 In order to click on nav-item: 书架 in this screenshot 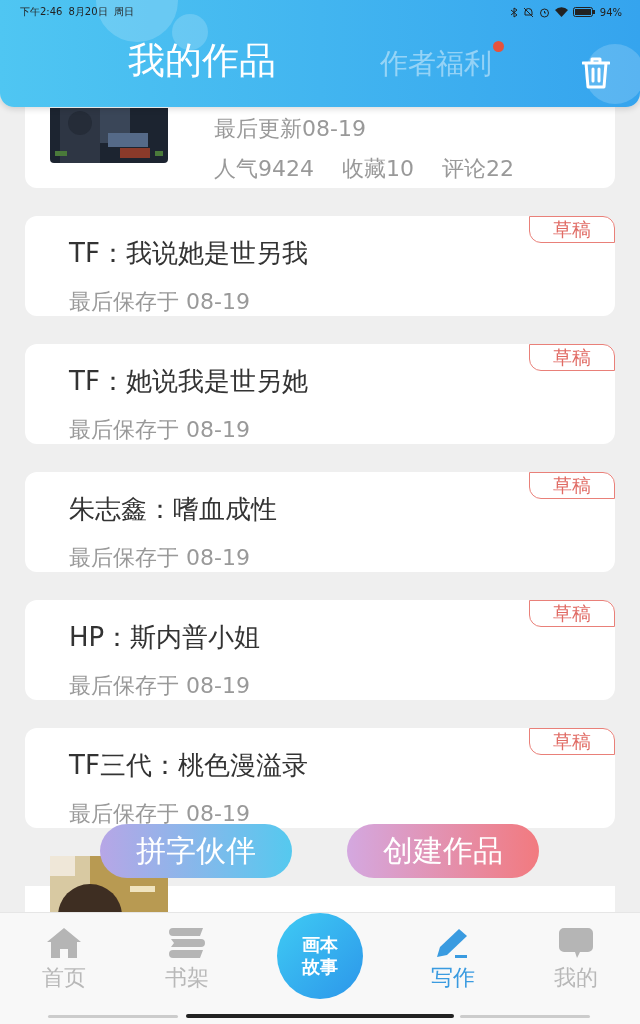, I will do `click(187, 960)`.